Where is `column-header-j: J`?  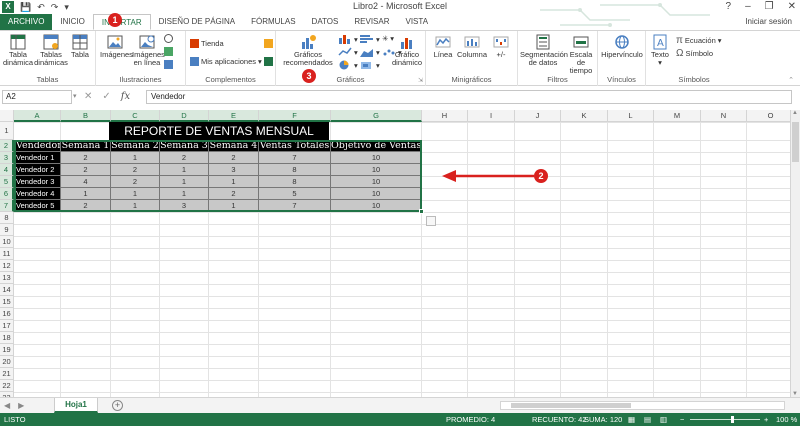 column-header-j: J is located at coordinates (538, 116).